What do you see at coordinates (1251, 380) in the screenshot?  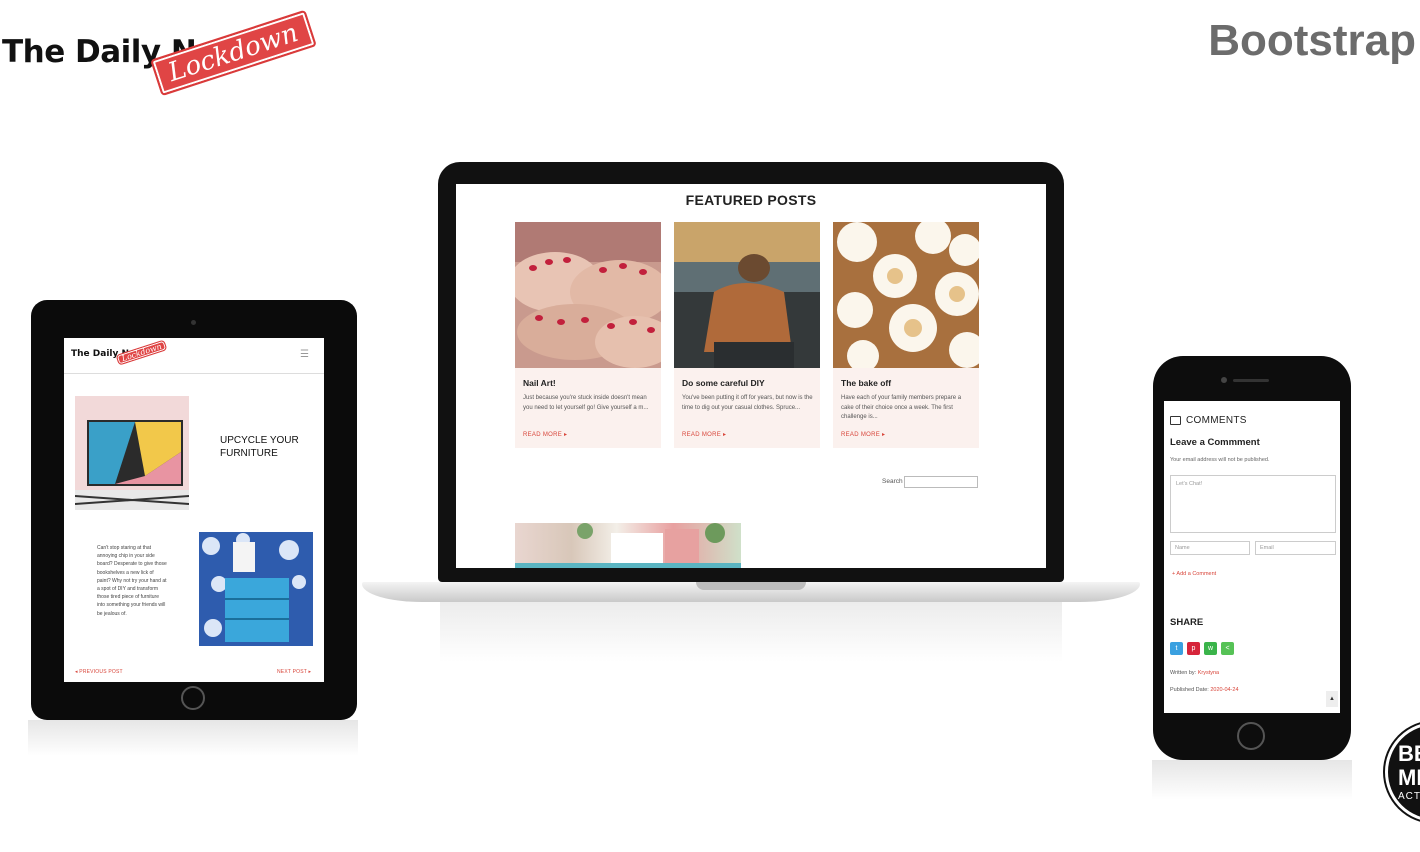 I see `phone-speaker` at bounding box center [1251, 380].